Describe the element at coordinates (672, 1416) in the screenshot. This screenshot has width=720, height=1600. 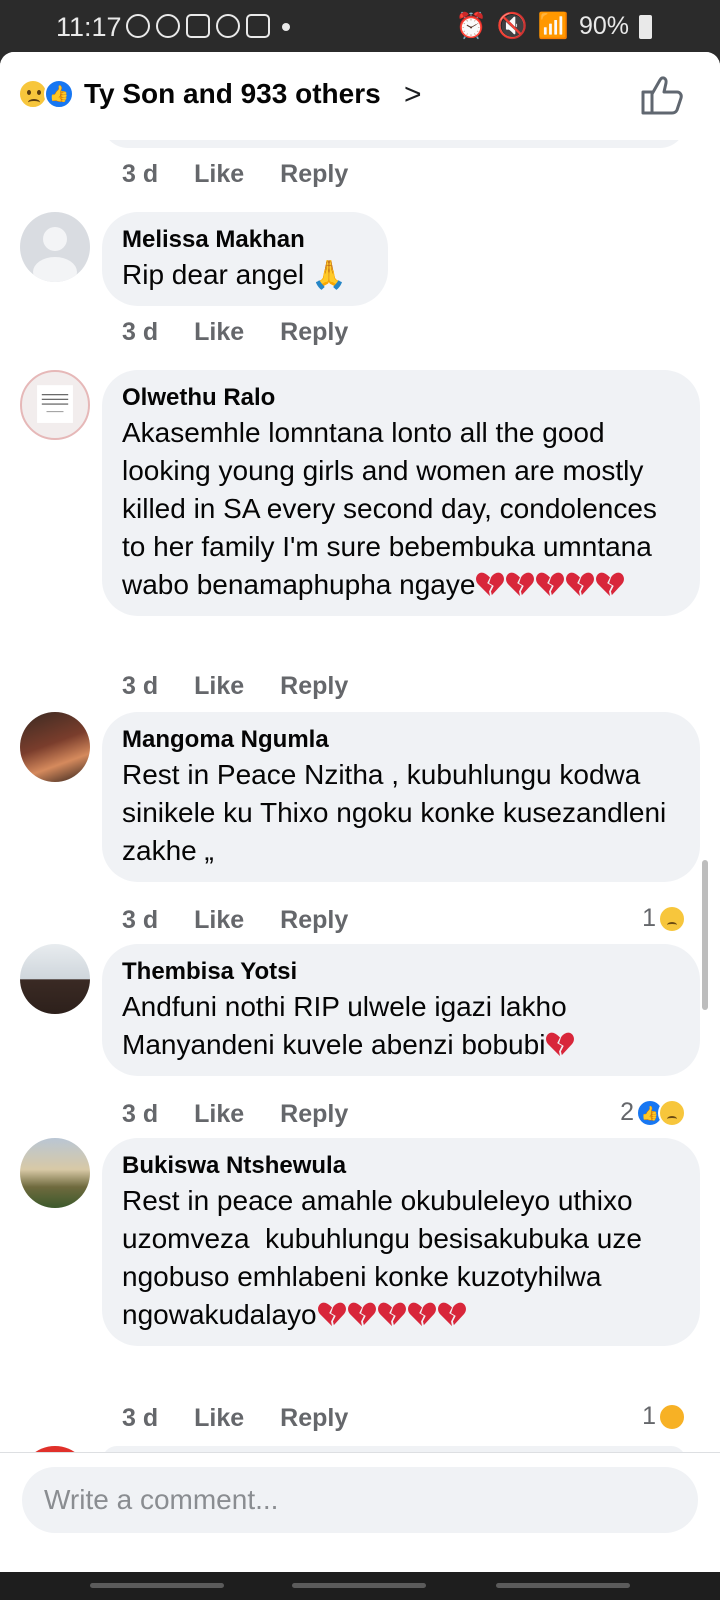
I see `care-reaction-icon` at that location.